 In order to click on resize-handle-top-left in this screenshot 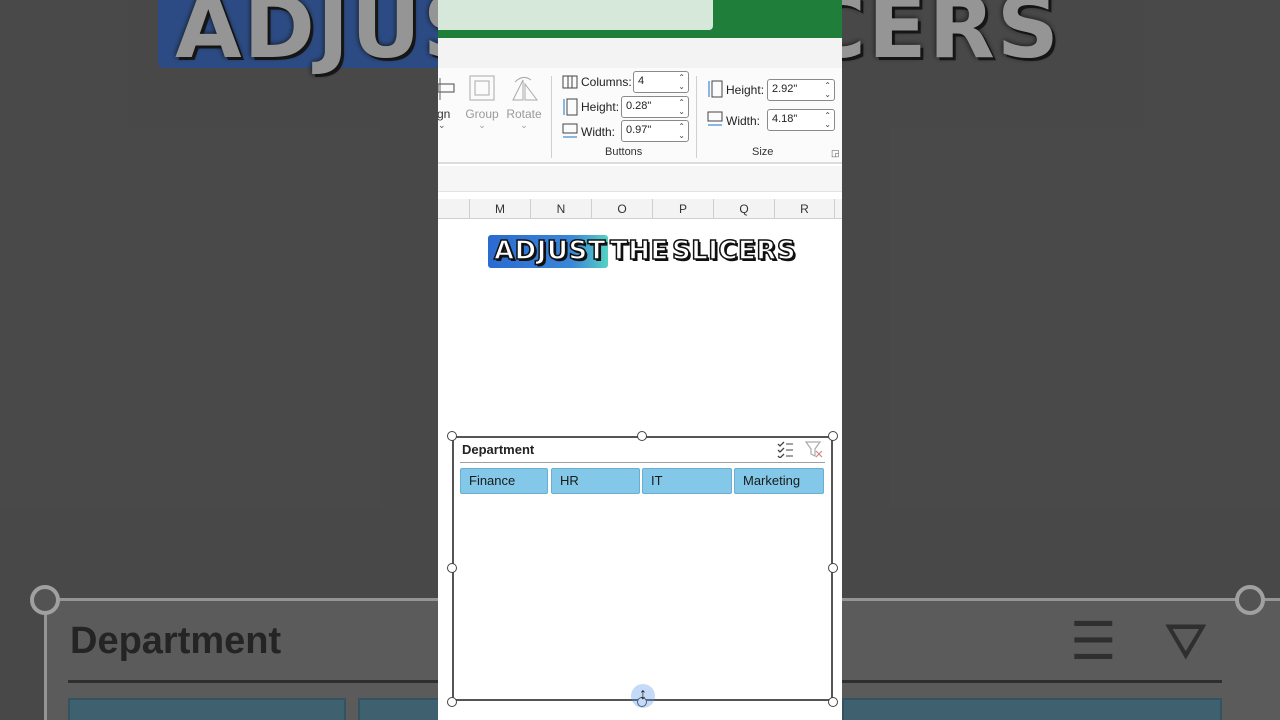, I will do `click(452, 436)`.